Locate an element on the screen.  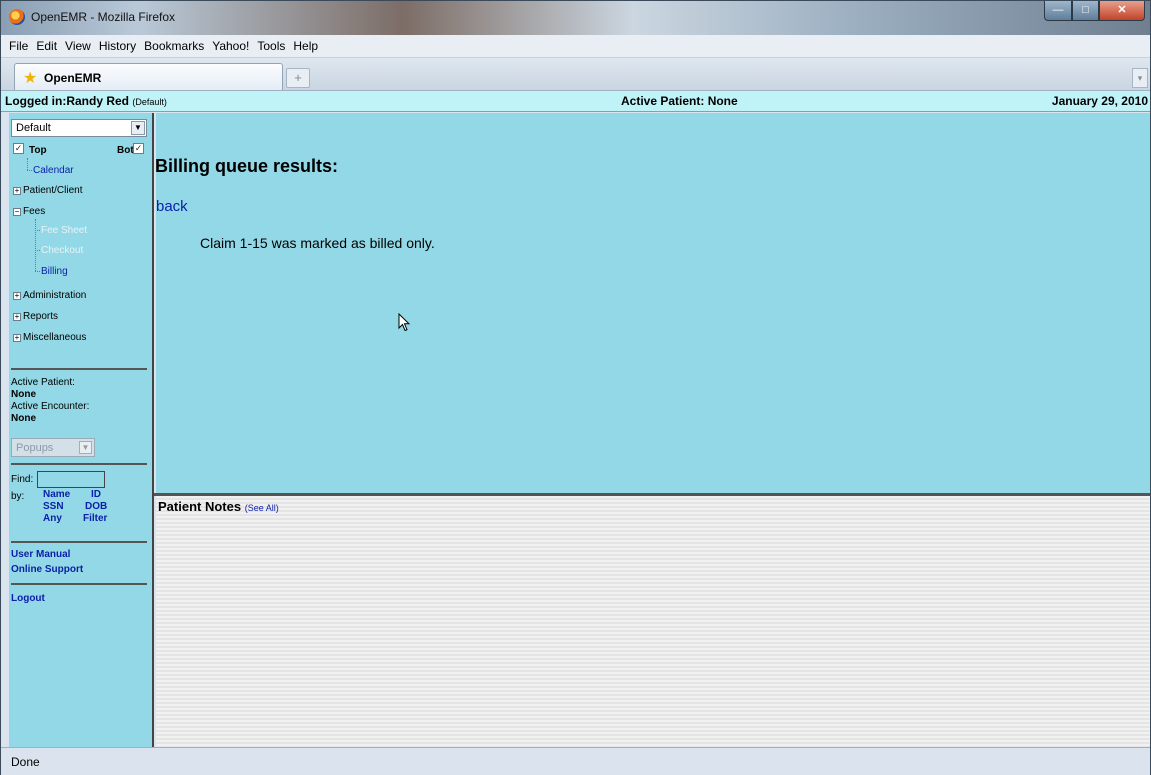
find-by-any: Any is located at coordinates (52, 518).